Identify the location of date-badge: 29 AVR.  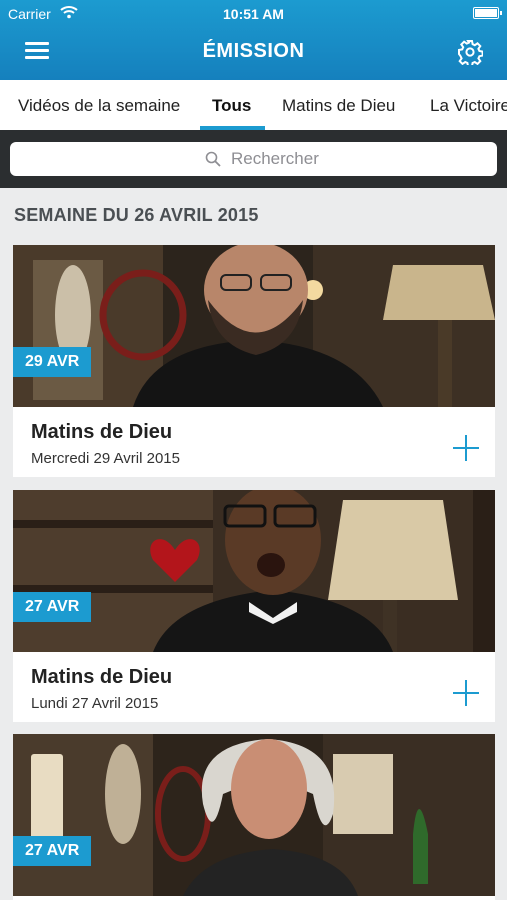
(52, 362).